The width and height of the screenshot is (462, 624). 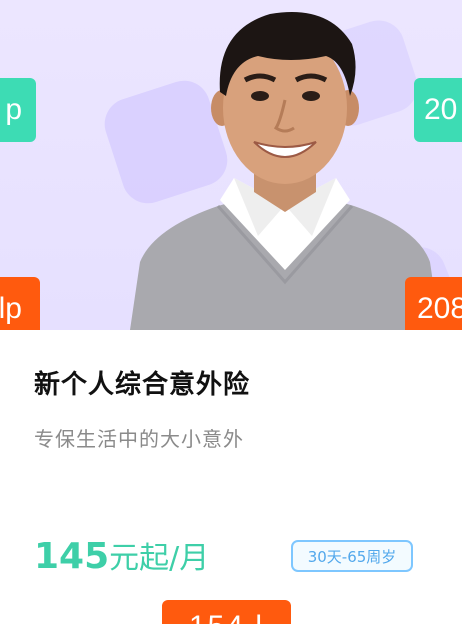 I want to click on product-title: 新个人综合意外险, so click(x=142, y=385).